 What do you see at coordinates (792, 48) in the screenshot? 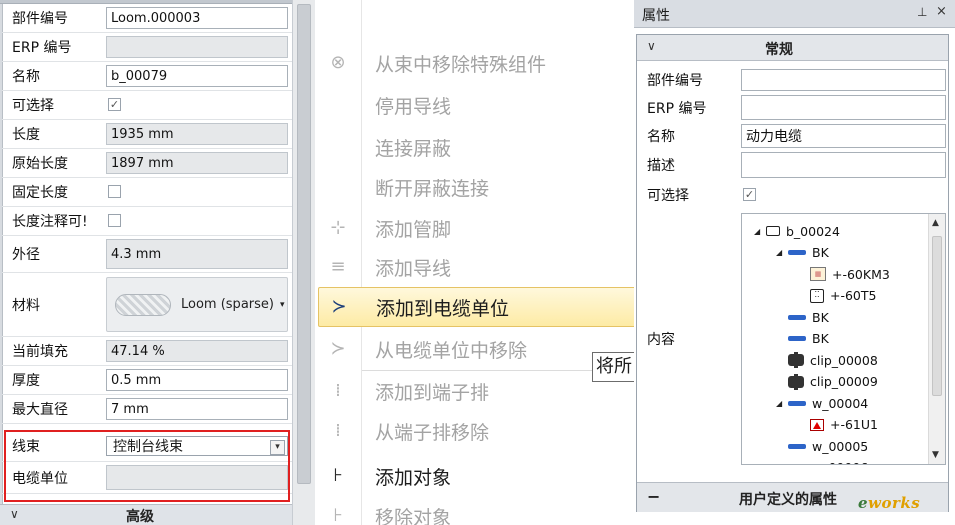
I see `general-section-header: ∨ 常规` at bounding box center [792, 48].